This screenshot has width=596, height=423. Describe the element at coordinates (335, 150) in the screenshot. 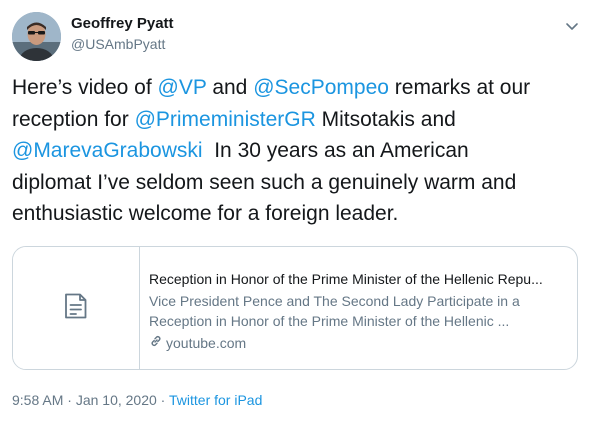

I see `tweet-text-segment: In 30 years as an American` at that location.